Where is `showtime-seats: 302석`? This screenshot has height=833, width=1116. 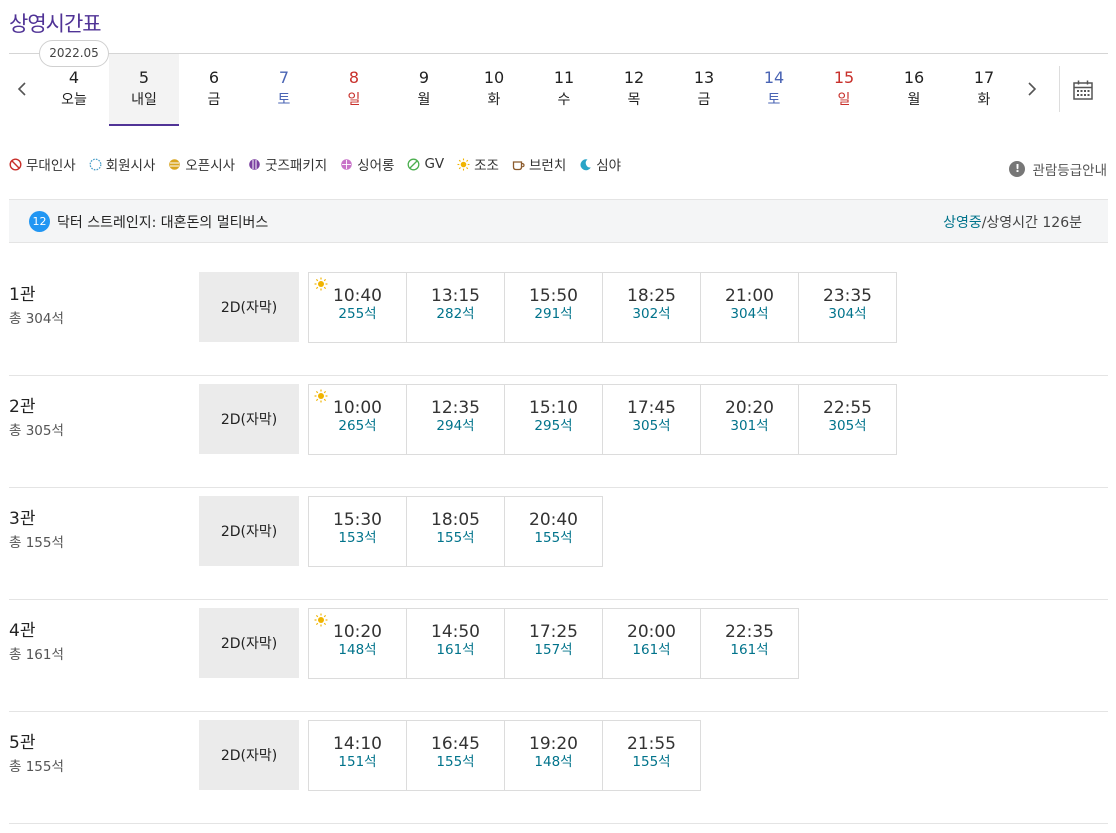
showtime-seats: 302석 is located at coordinates (651, 314).